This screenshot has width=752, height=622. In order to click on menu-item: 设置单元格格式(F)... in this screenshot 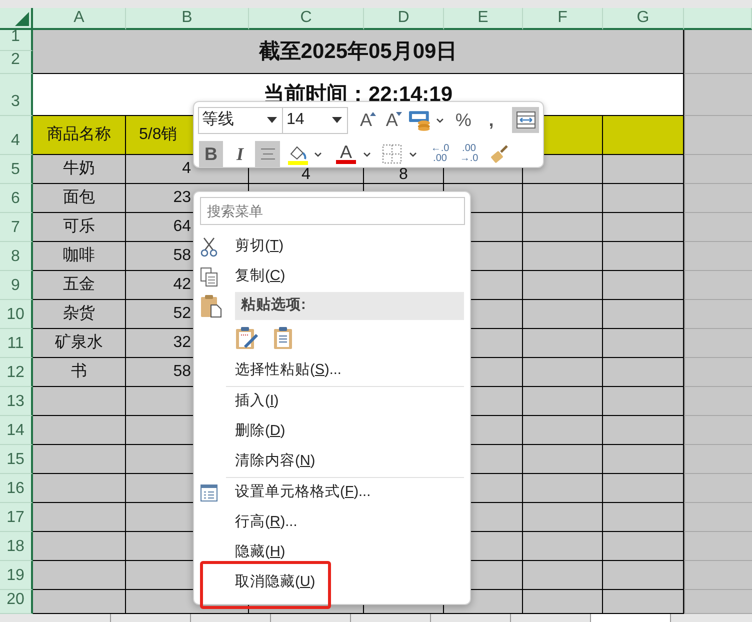, I will do `click(303, 493)`.